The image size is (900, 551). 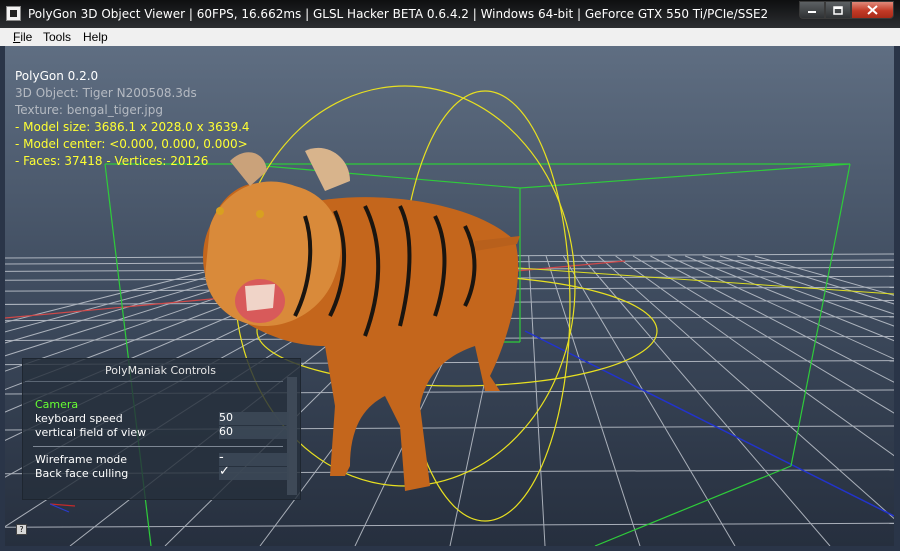 I want to click on hud-texture: Texture: bengal_tiger.jpg, so click(x=89, y=110).